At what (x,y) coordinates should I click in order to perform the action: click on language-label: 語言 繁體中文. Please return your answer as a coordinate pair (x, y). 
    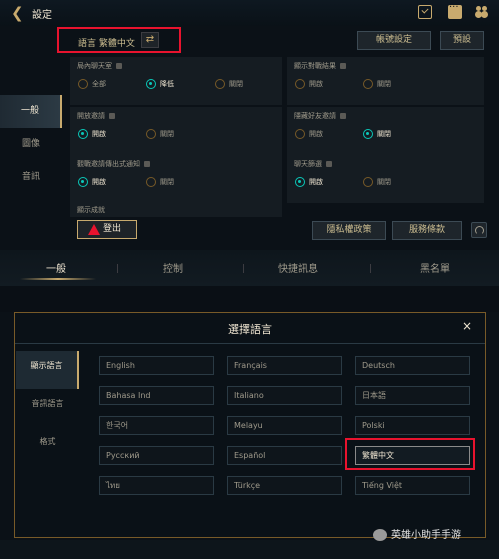
    Looking at the image, I should click on (106, 44).